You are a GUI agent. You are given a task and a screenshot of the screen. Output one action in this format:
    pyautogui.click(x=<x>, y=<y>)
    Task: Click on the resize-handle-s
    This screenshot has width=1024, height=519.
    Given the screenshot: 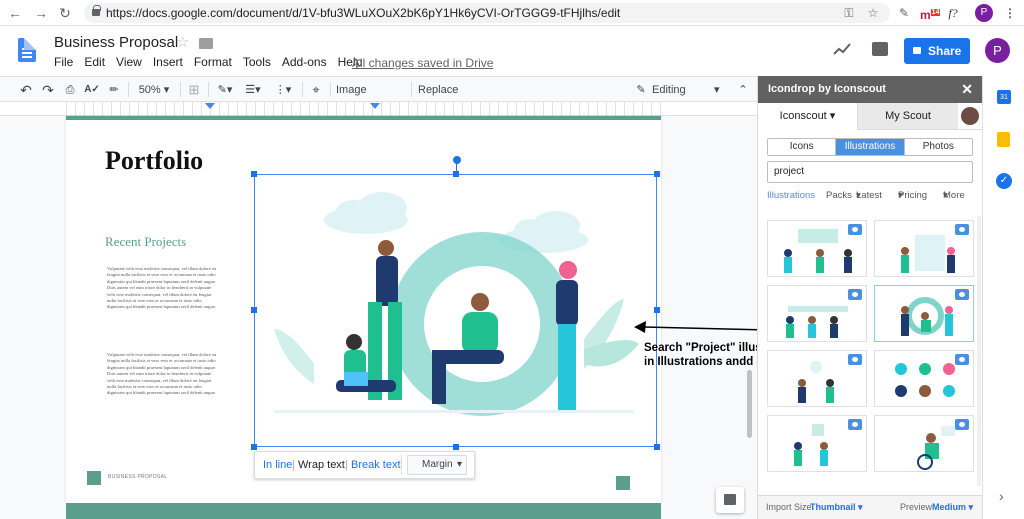 What is the action you would take?
    pyautogui.click(x=456, y=447)
    